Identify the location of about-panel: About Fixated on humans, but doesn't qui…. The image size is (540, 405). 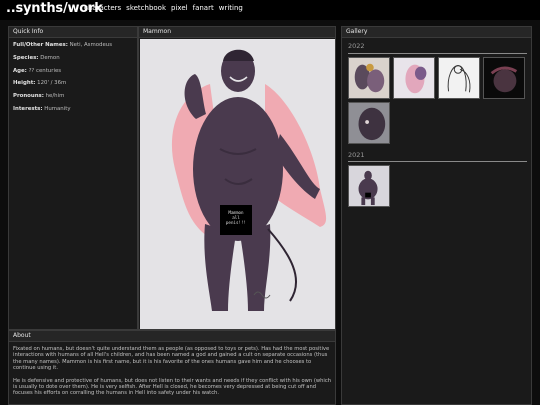
(172, 367).